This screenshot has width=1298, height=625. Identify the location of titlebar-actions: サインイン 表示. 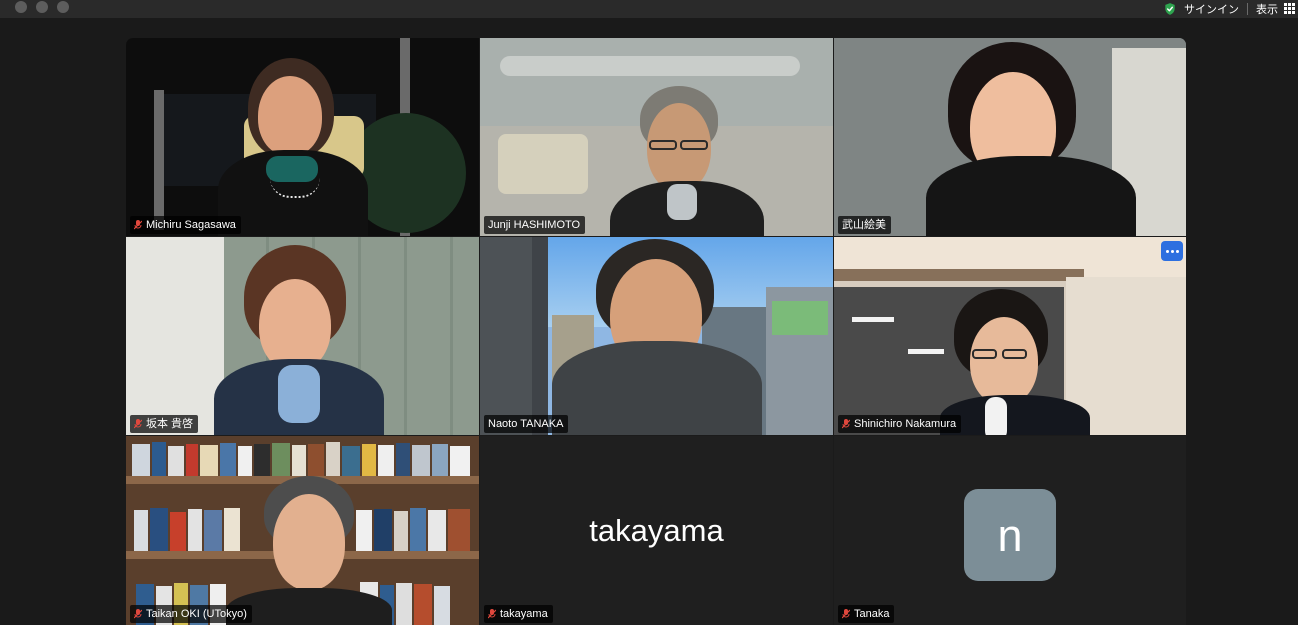
(1230, 9).